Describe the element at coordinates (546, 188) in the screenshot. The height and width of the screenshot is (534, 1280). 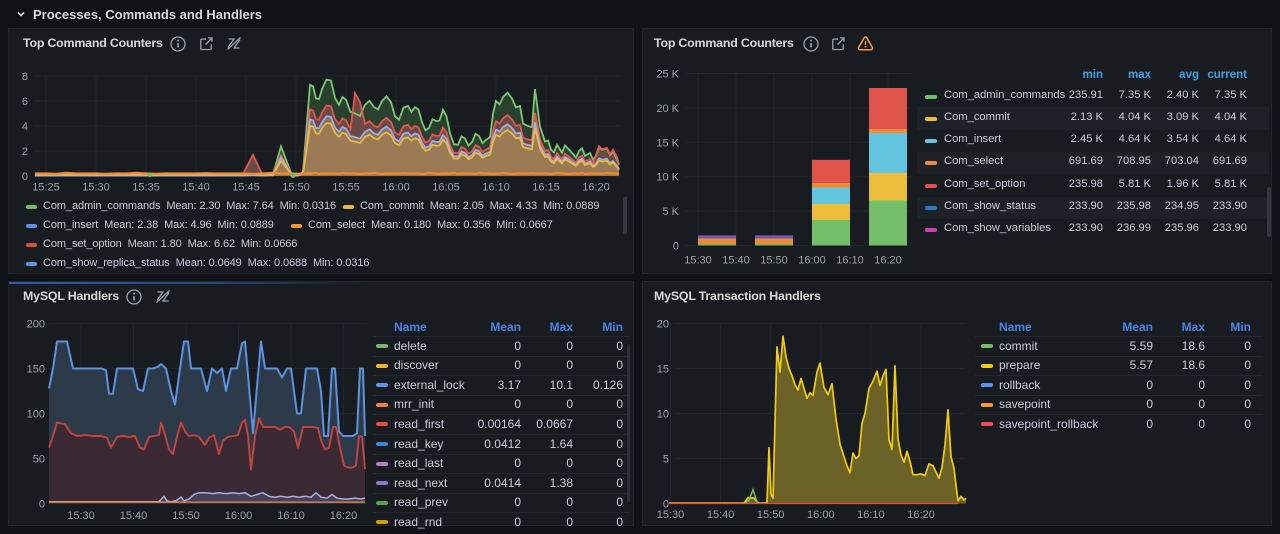
I see `svg-text: 16:15` at that location.